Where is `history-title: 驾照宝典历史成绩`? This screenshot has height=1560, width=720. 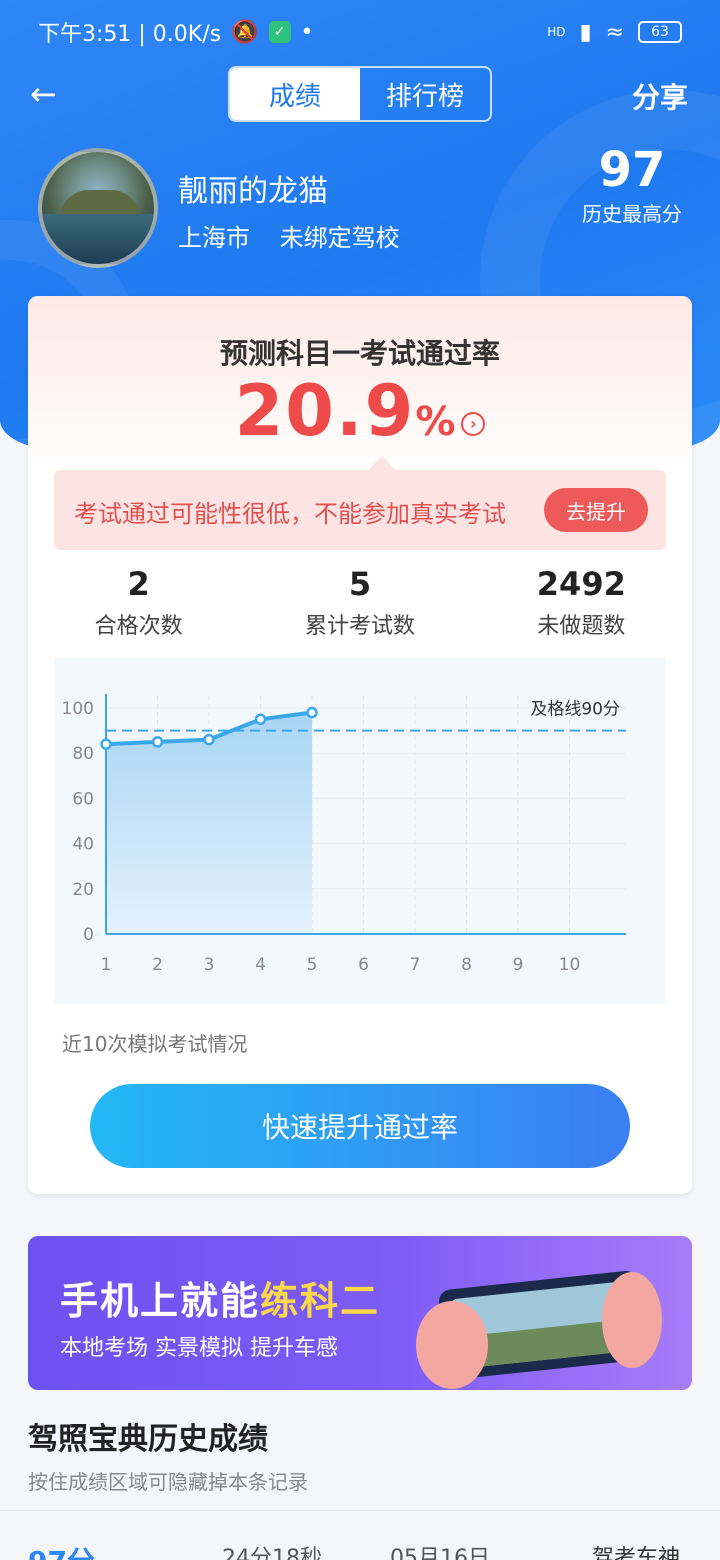
history-title: 驾照宝典历史成绩 is located at coordinates (148, 1439).